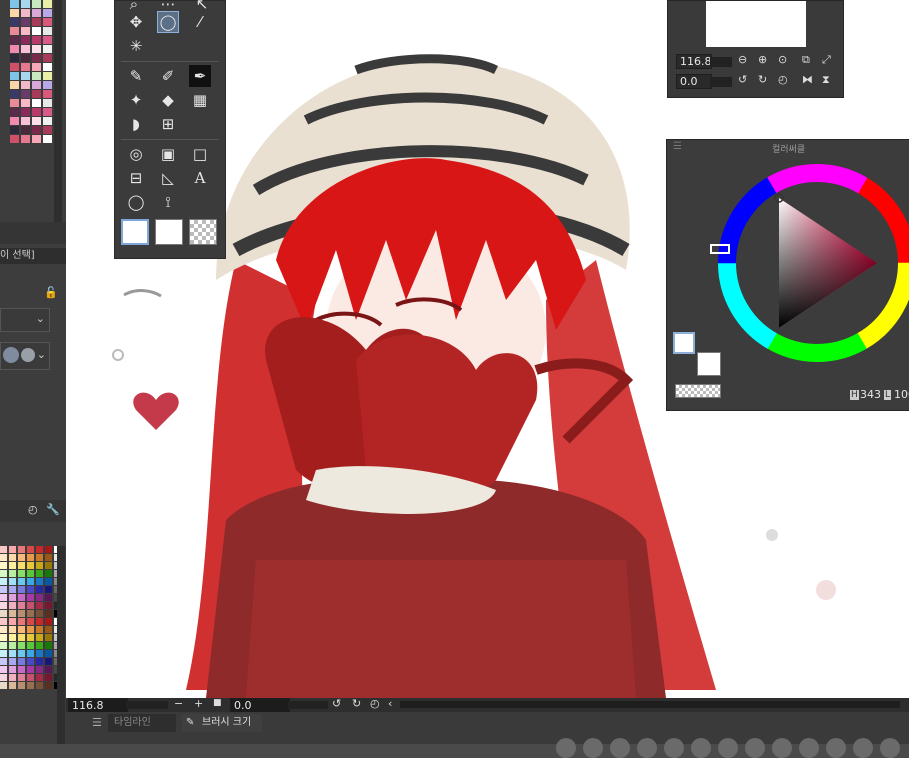 The image size is (909, 758). I want to click on sparkle-icon: ✦, so click(136, 100).